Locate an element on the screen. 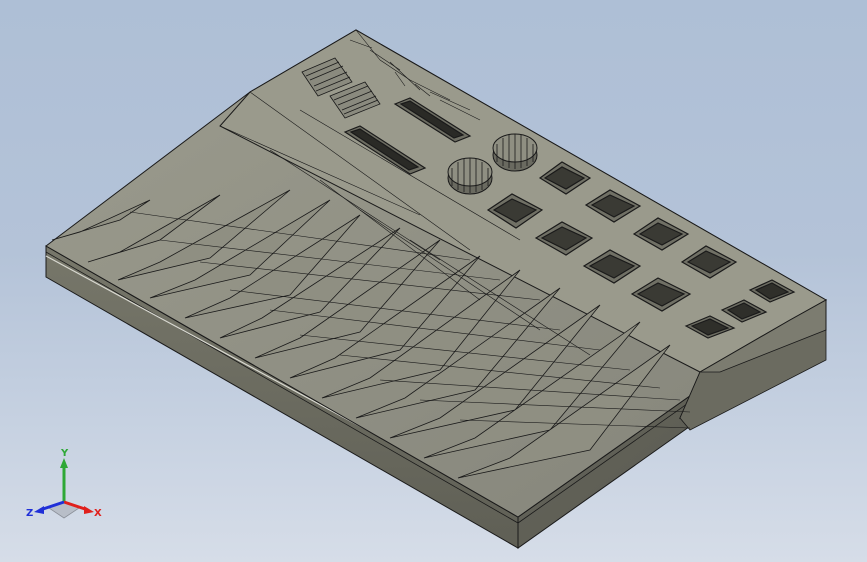  view-orientation-triad: Y X Z is located at coordinates (64, 486).